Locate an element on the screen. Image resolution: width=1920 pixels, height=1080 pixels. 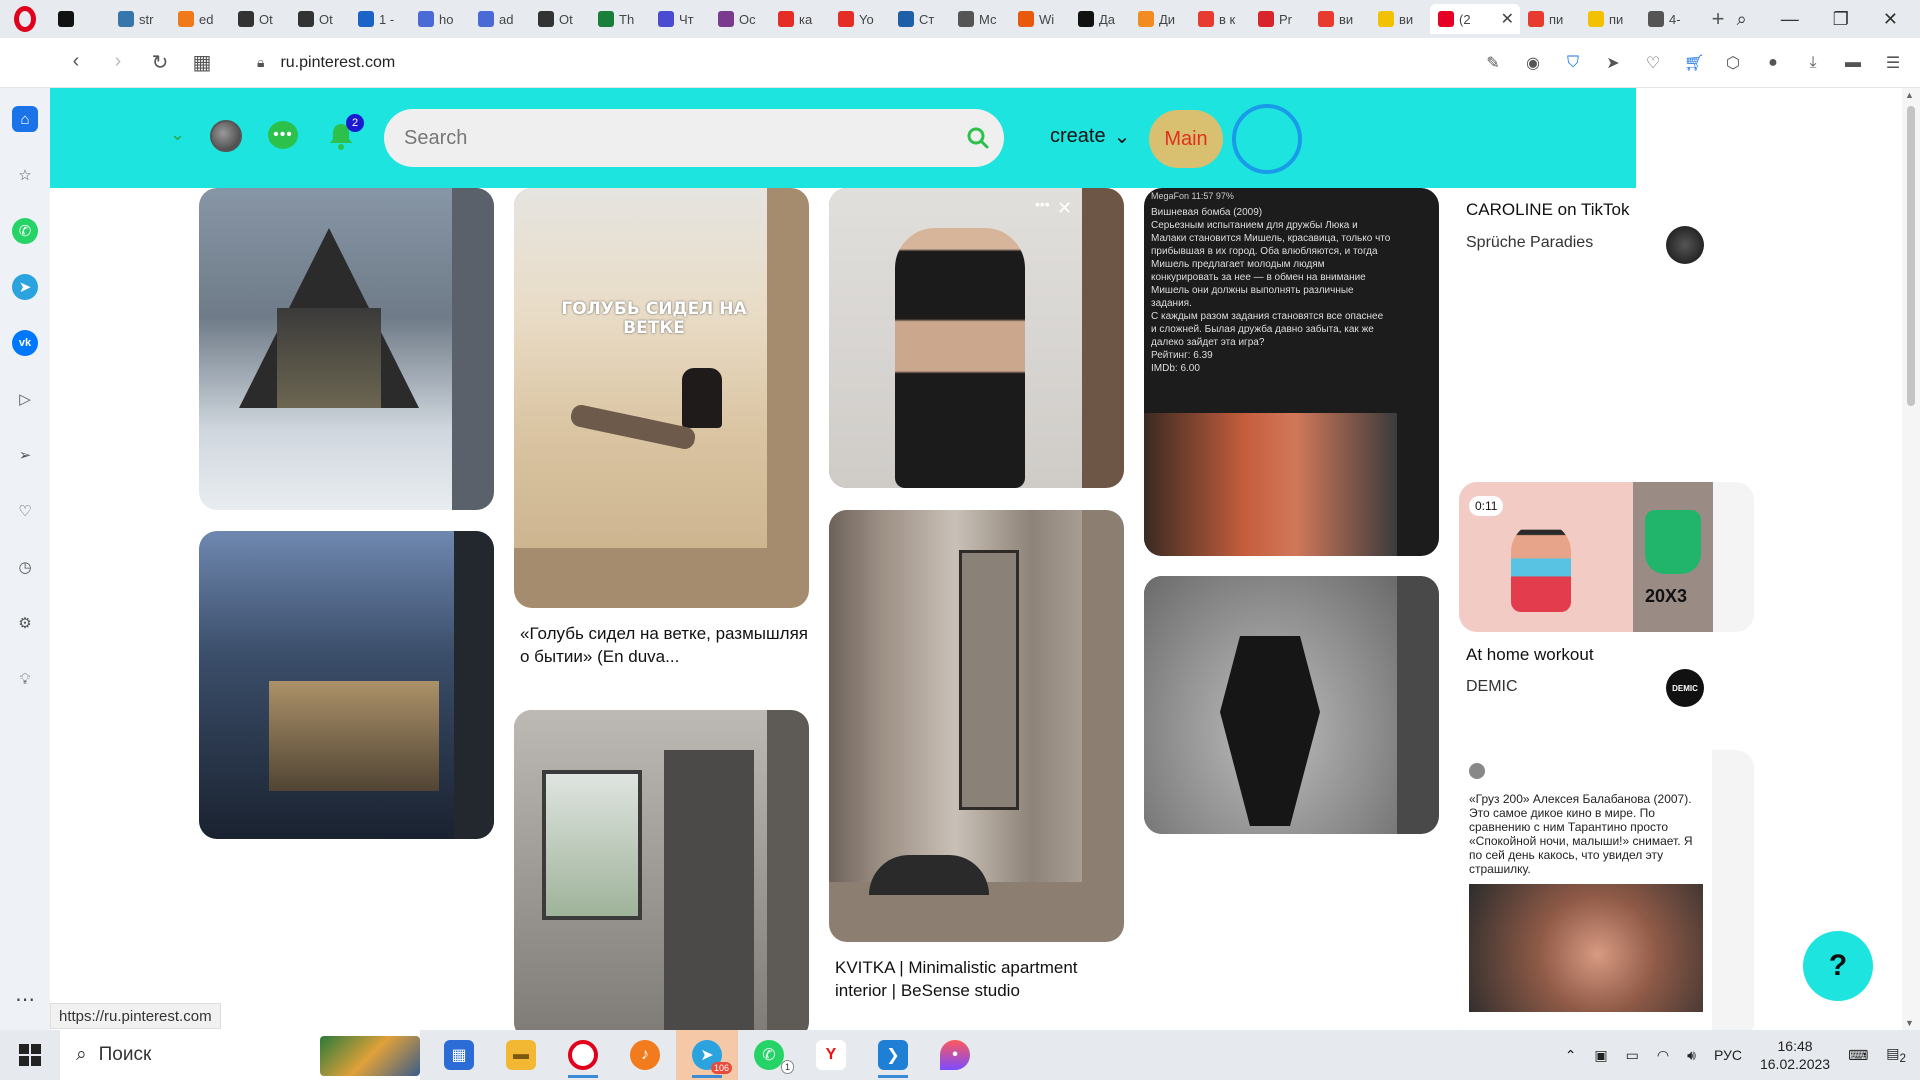
chevron-down-icon: ⌄ is located at coordinates (177, 134).